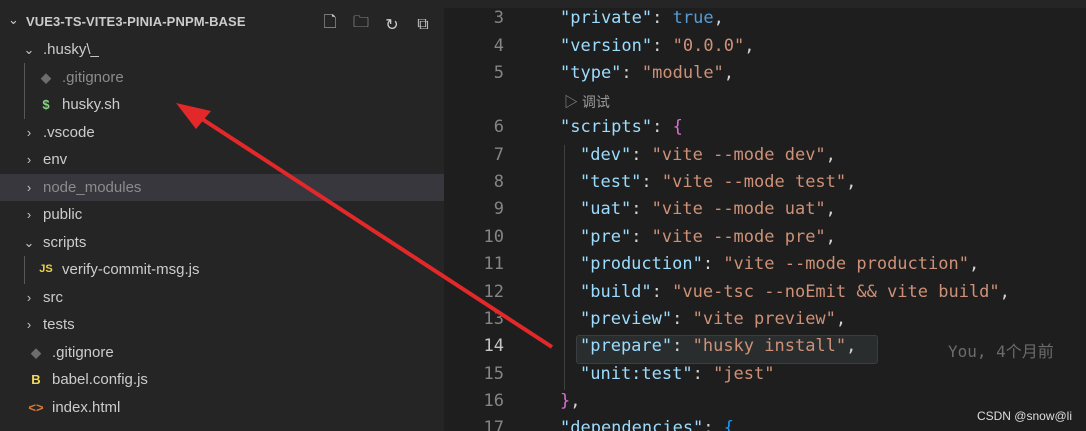  What do you see at coordinates (71, 49) in the screenshot?
I see `tree-item-label: .husky\_` at bounding box center [71, 49].